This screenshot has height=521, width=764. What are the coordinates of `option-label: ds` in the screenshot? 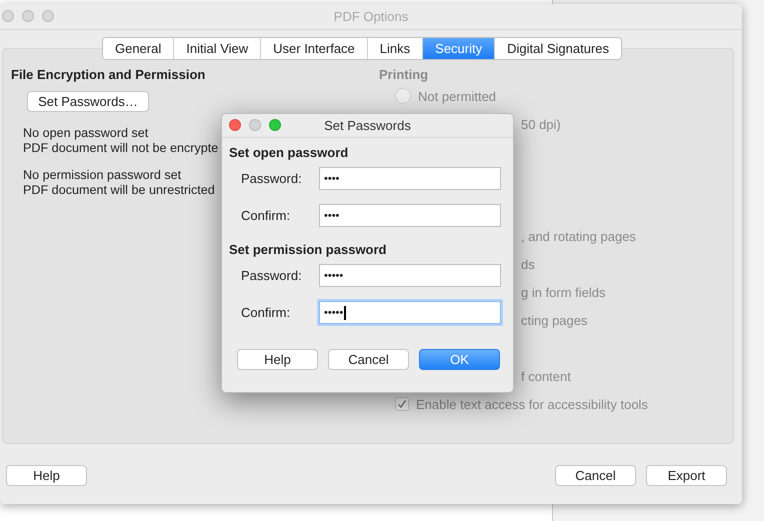 It's located at (528, 264).